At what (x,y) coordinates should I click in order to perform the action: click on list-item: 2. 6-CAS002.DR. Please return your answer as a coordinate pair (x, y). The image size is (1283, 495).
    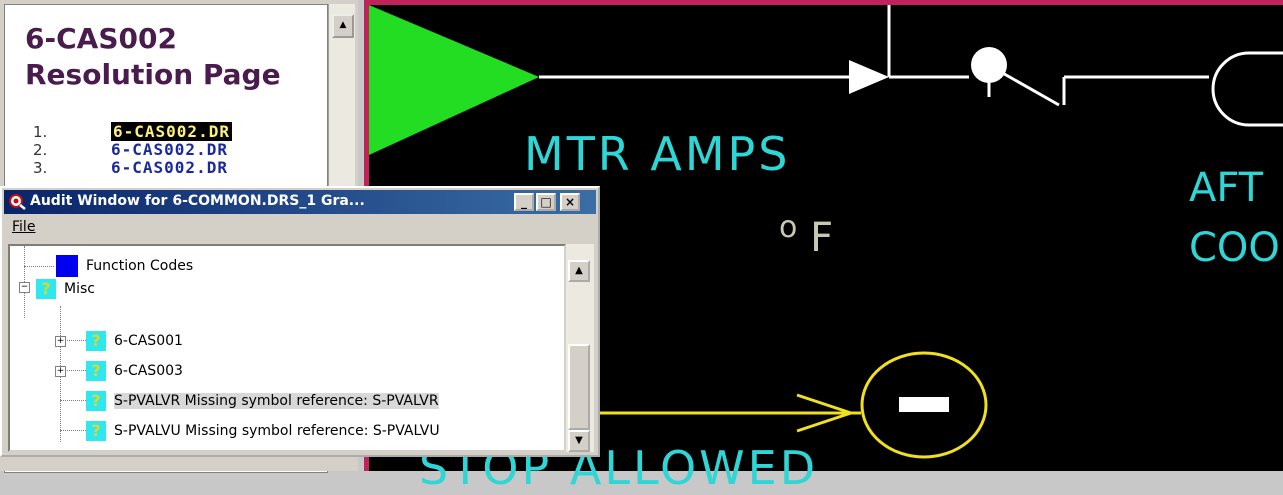
    Looking at the image, I should click on (132, 150).